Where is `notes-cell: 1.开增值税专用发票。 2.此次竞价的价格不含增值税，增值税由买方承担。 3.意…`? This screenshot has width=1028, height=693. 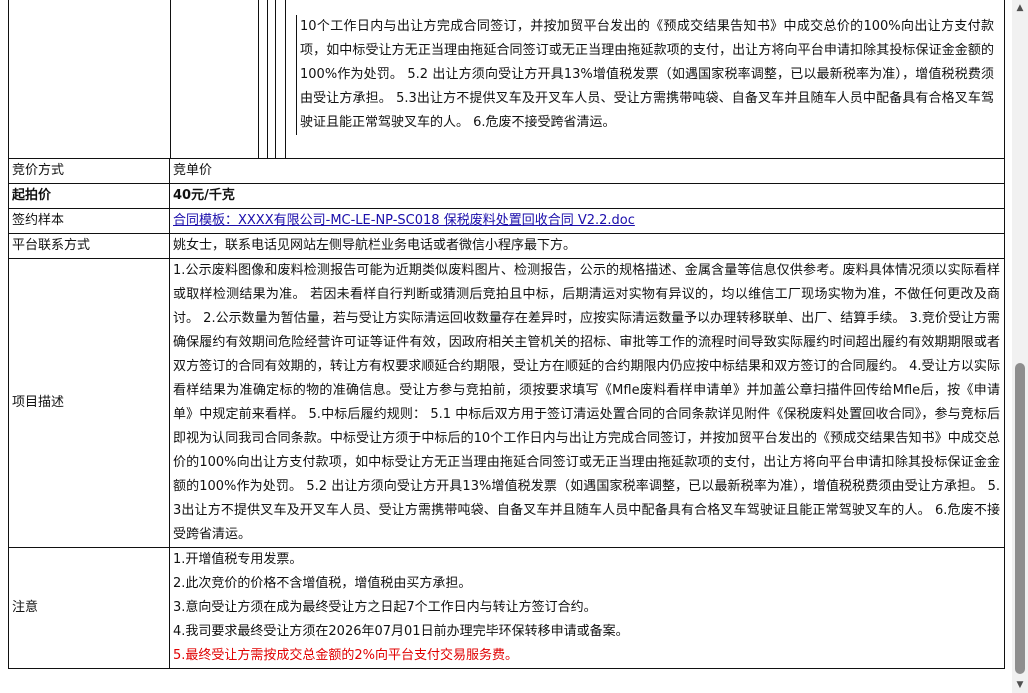
notes-cell: 1.开增值税专用发票。 2.此次竞价的价格不含增值税，增值税由买方承担。 3.意… is located at coordinates (587, 608).